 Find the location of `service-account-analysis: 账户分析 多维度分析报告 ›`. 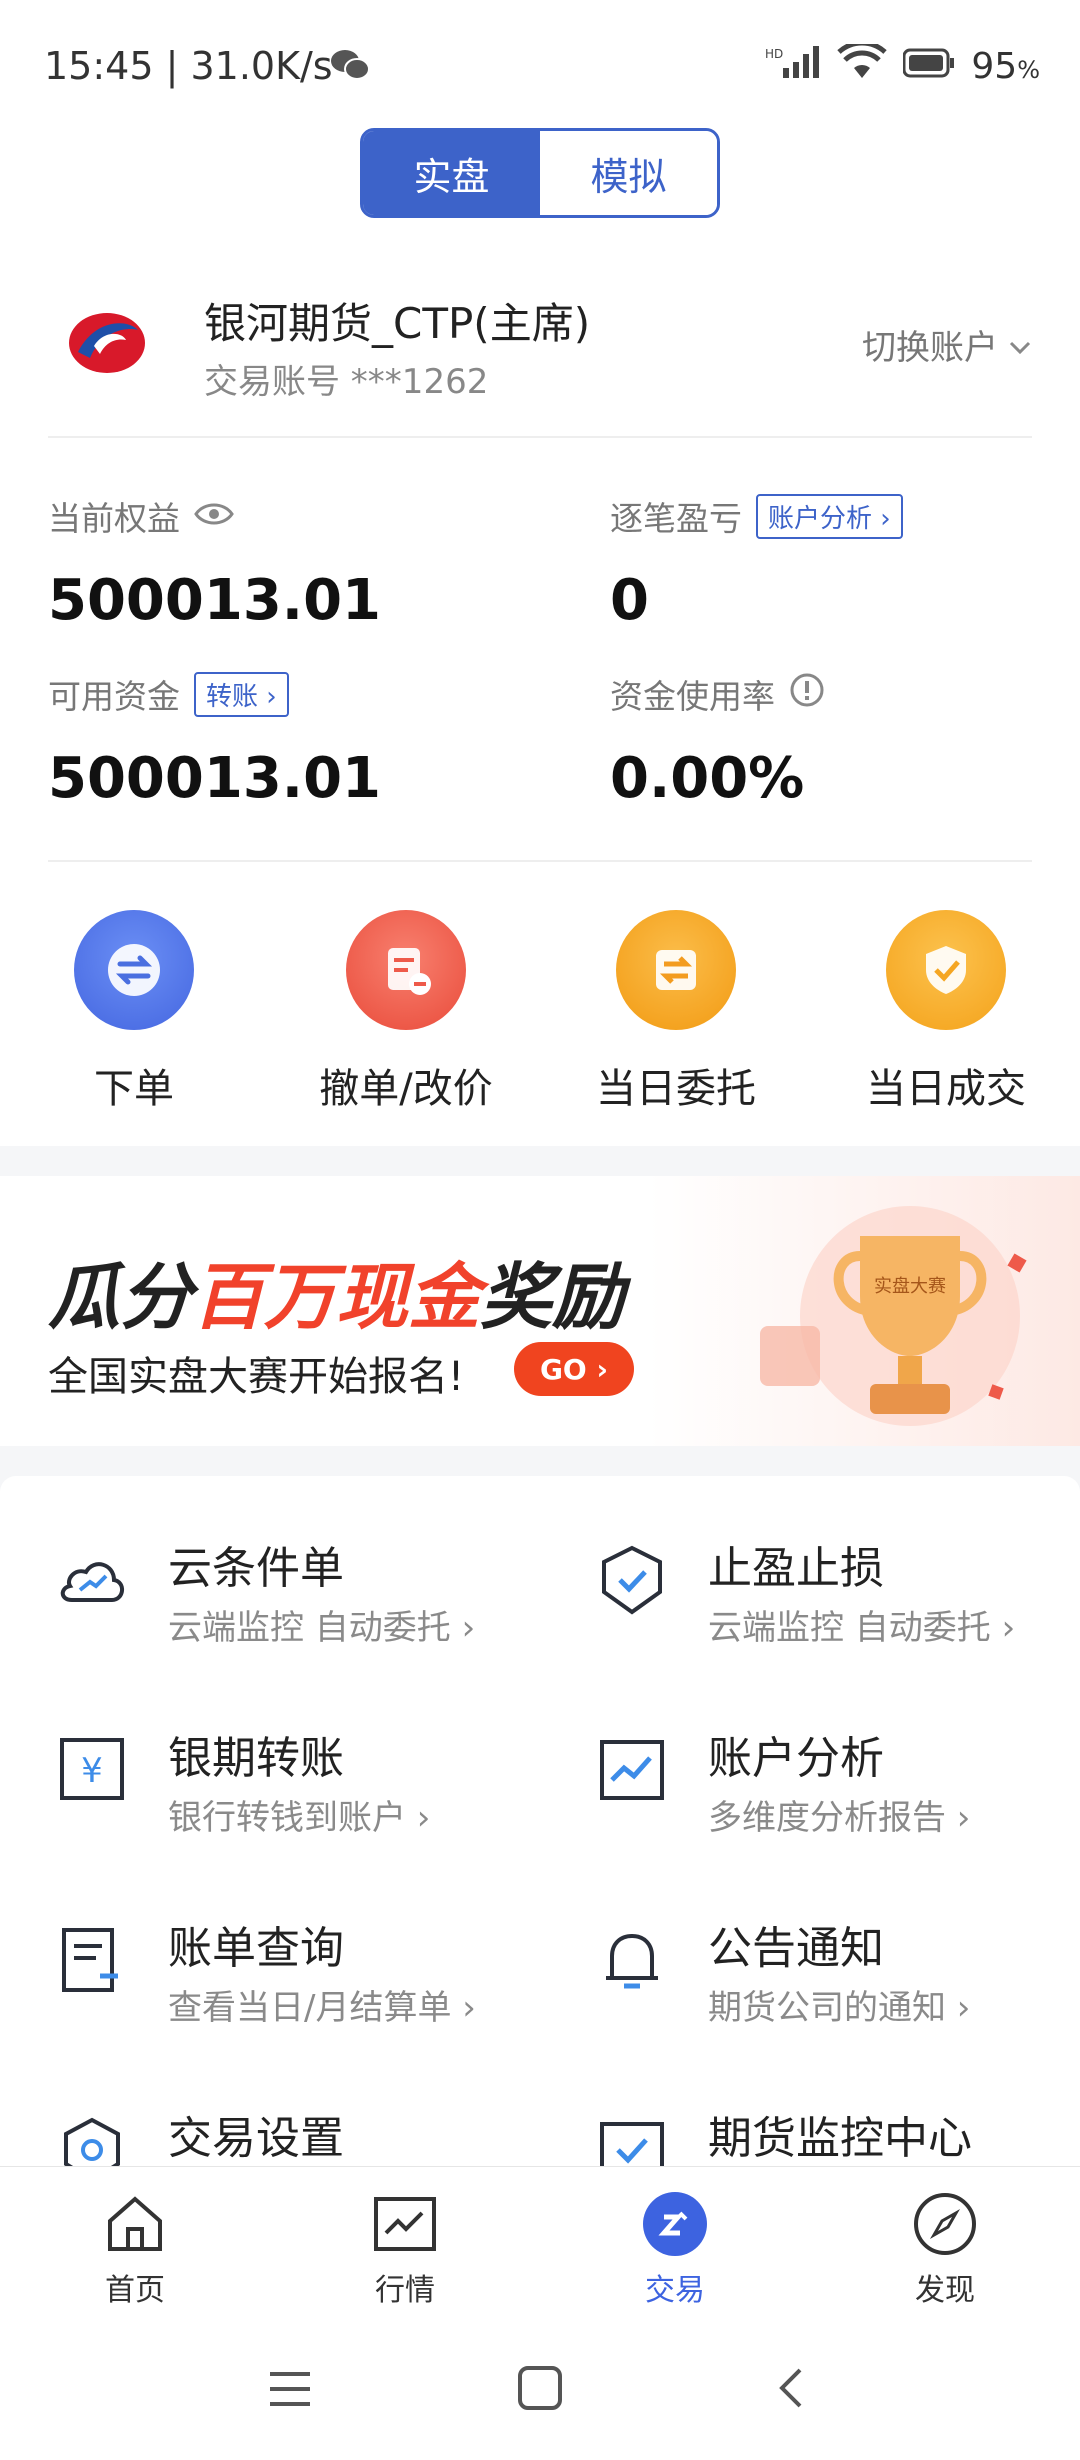

service-account-analysis: 账户分析 多维度分析报告 › is located at coordinates (800, 1761).